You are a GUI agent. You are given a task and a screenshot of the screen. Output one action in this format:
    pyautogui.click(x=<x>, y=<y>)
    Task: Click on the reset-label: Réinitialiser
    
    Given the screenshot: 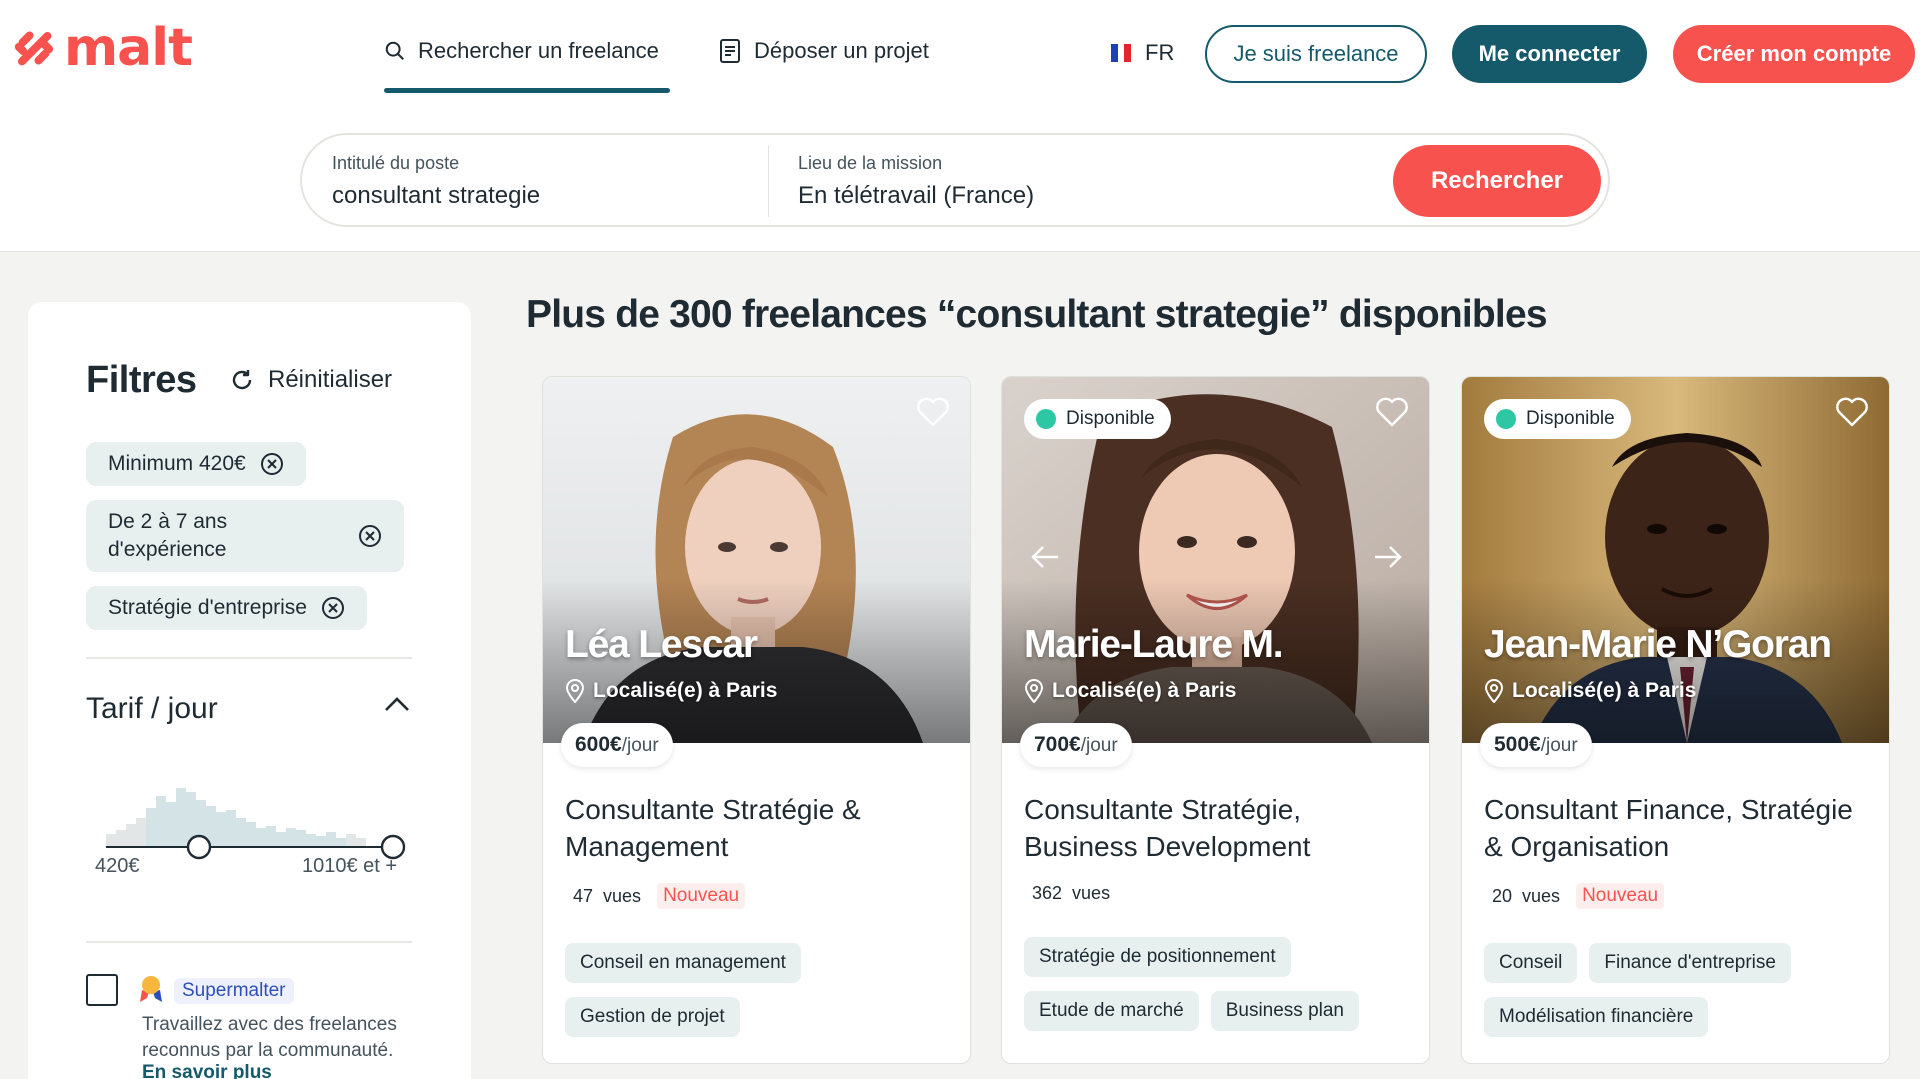 What is the action you would take?
    pyautogui.click(x=330, y=379)
    